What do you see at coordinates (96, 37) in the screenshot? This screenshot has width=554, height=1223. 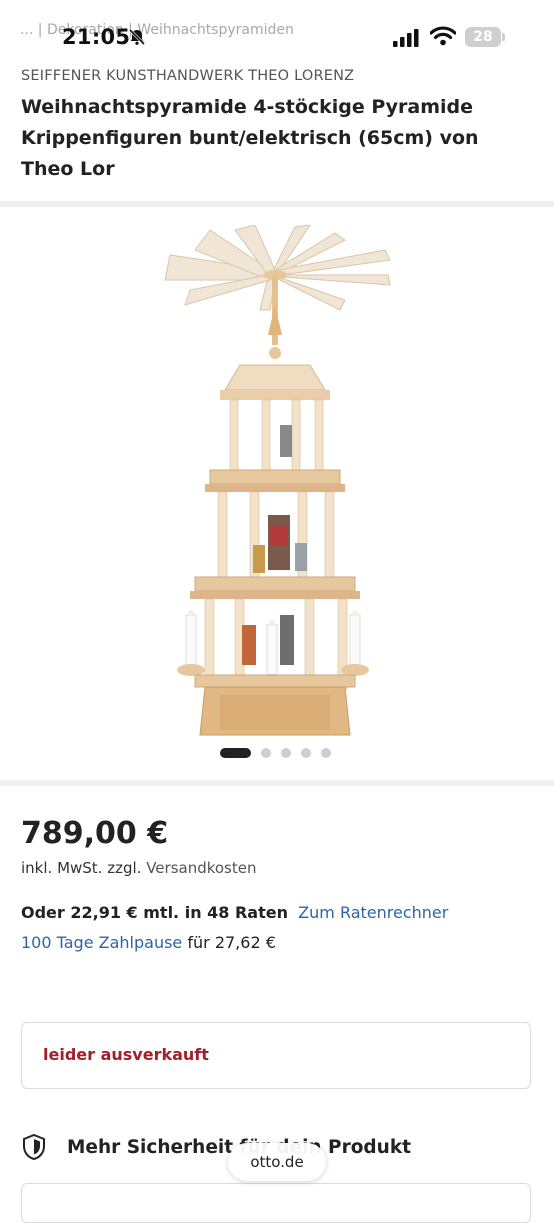 I see `clock: 21:05` at bounding box center [96, 37].